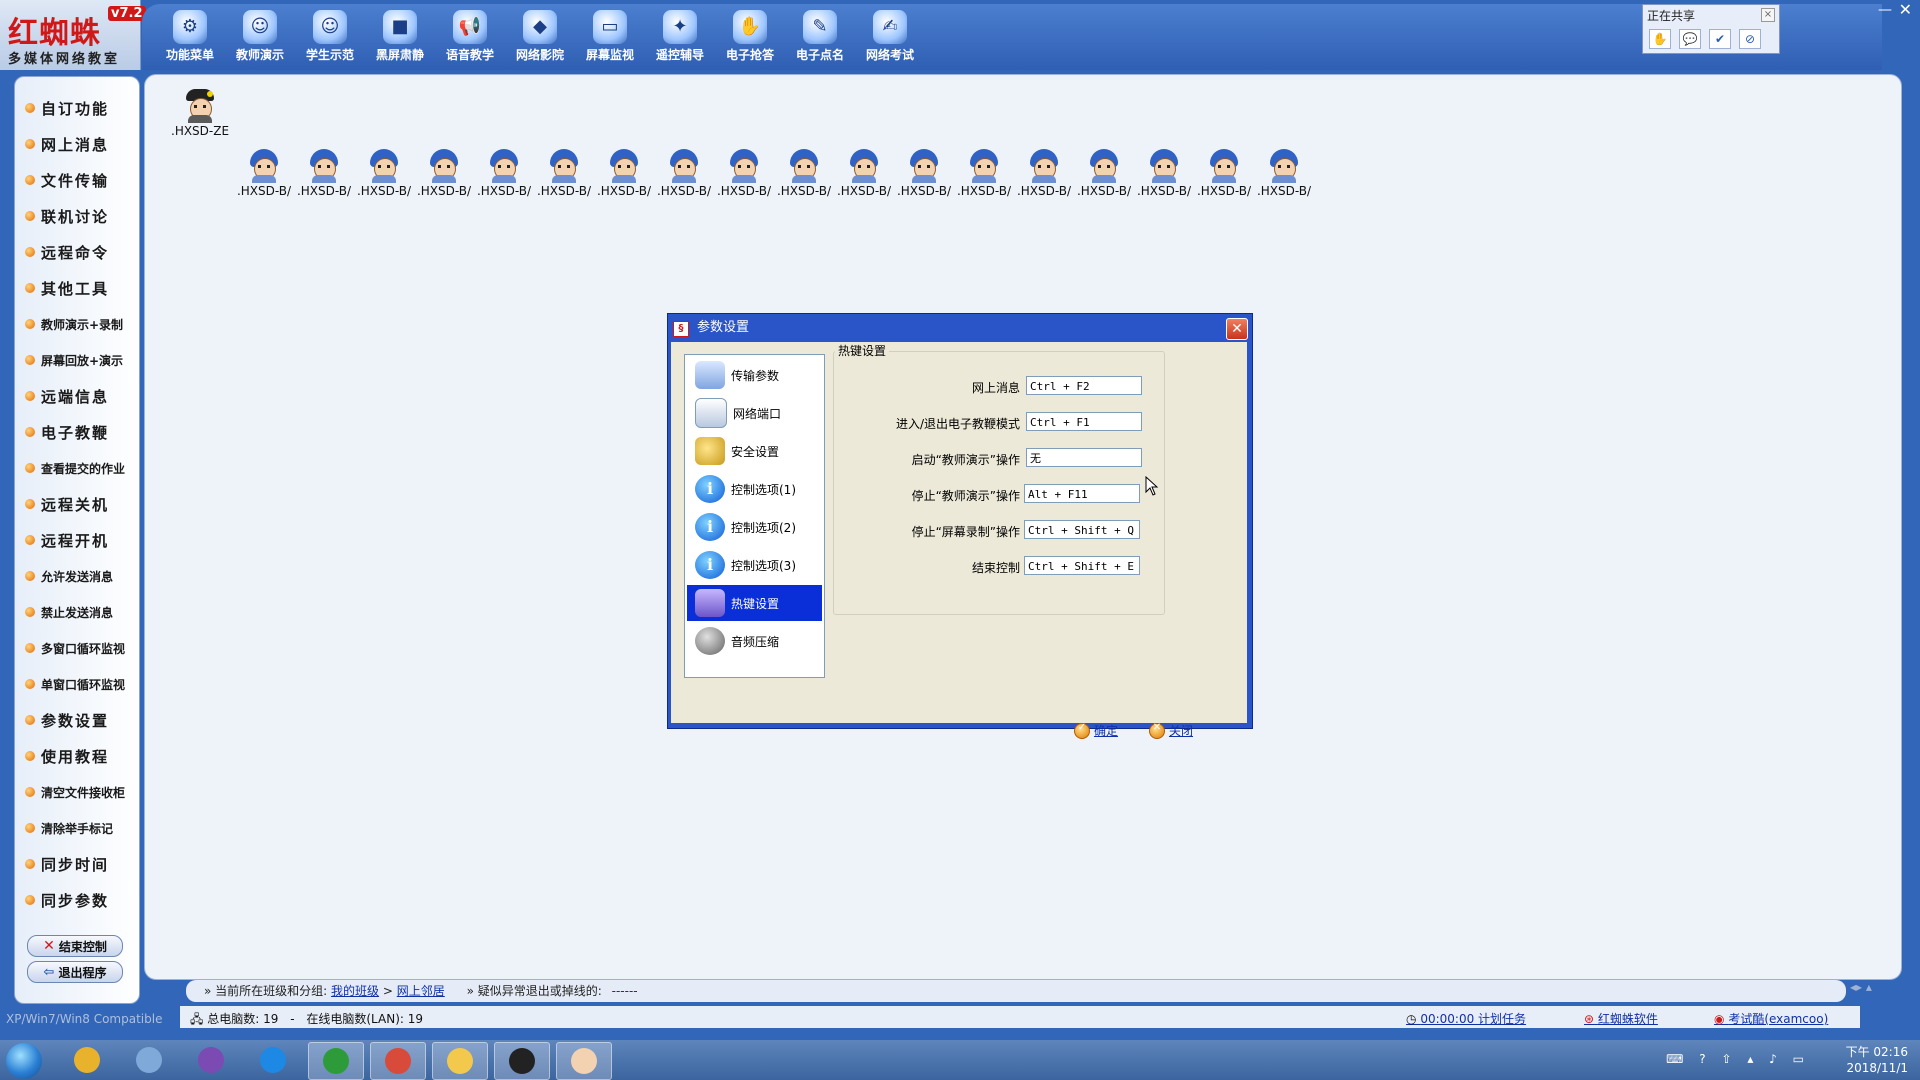  What do you see at coordinates (1084, 421) in the screenshot?
I see `hotkey-input: Ctrl + F1` at bounding box center [1084, 421].